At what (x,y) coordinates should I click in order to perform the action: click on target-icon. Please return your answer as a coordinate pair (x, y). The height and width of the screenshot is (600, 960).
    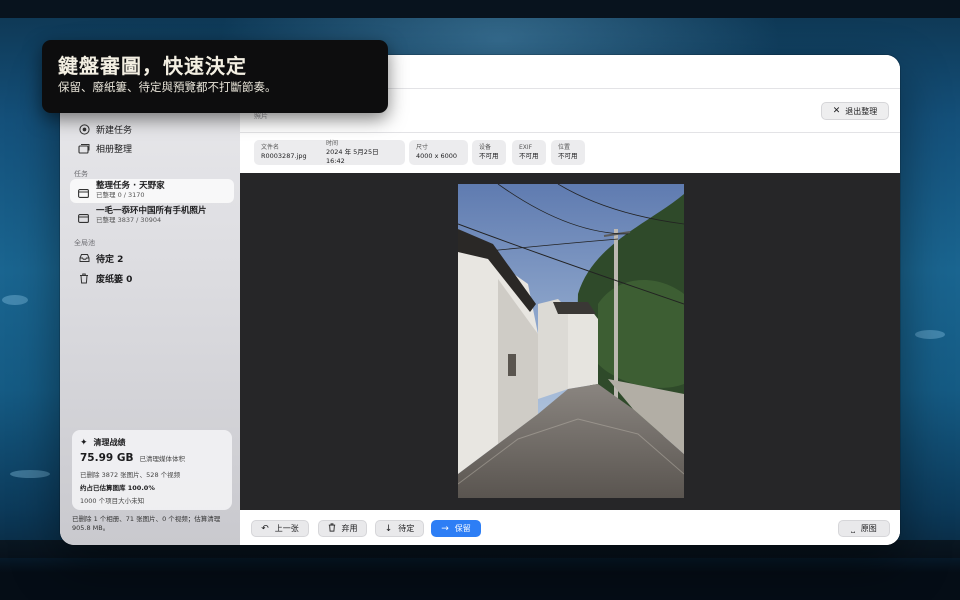
    Looking at the image, I should click on (84, 129).